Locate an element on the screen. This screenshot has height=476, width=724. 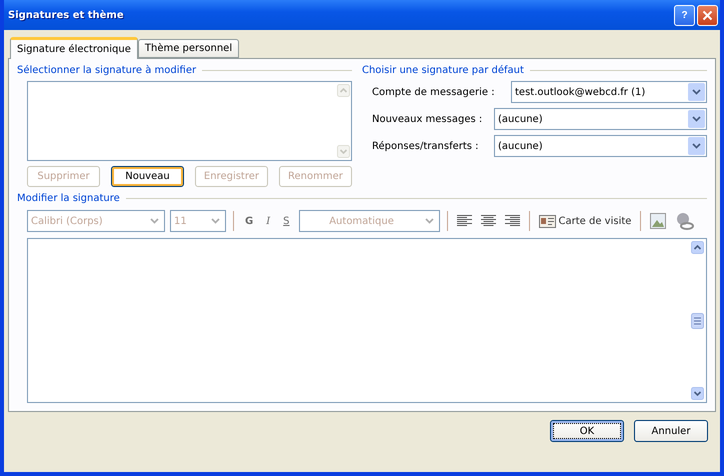
tab: Thème personnel is located at coordinates (189, 48).